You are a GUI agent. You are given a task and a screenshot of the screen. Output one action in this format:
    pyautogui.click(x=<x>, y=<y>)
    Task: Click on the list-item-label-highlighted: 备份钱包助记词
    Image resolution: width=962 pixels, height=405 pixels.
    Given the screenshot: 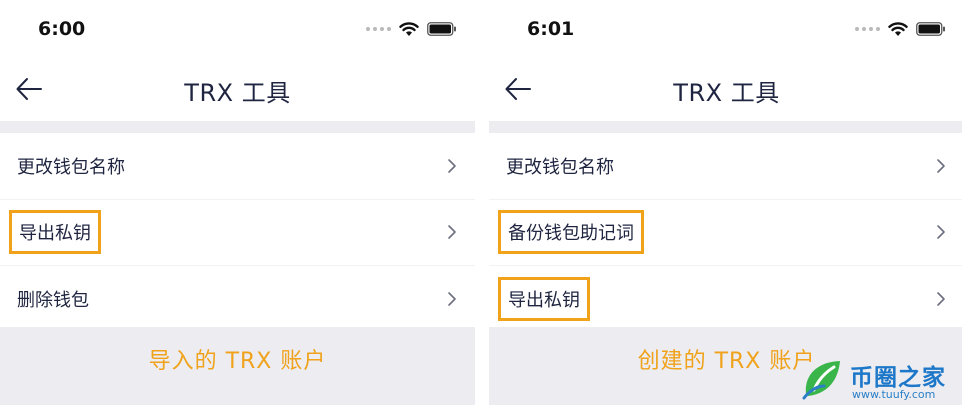 What is the action you would take?
    pyautogui.click(x=571, y=232)
    